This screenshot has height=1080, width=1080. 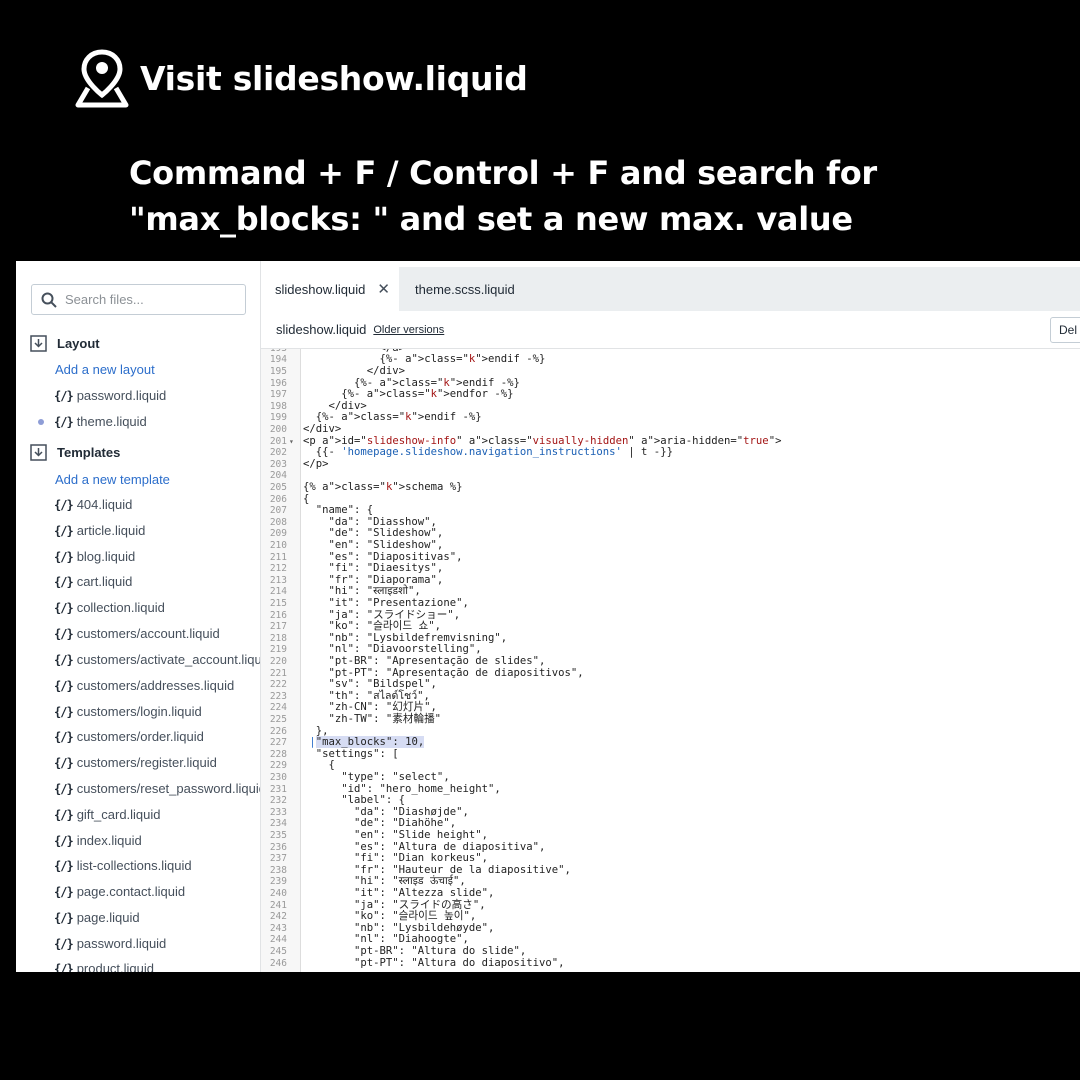 What do you see at coordinates (41, 422) in the screenshot?
I see `modified-dot` at bounding box center [41, 422].